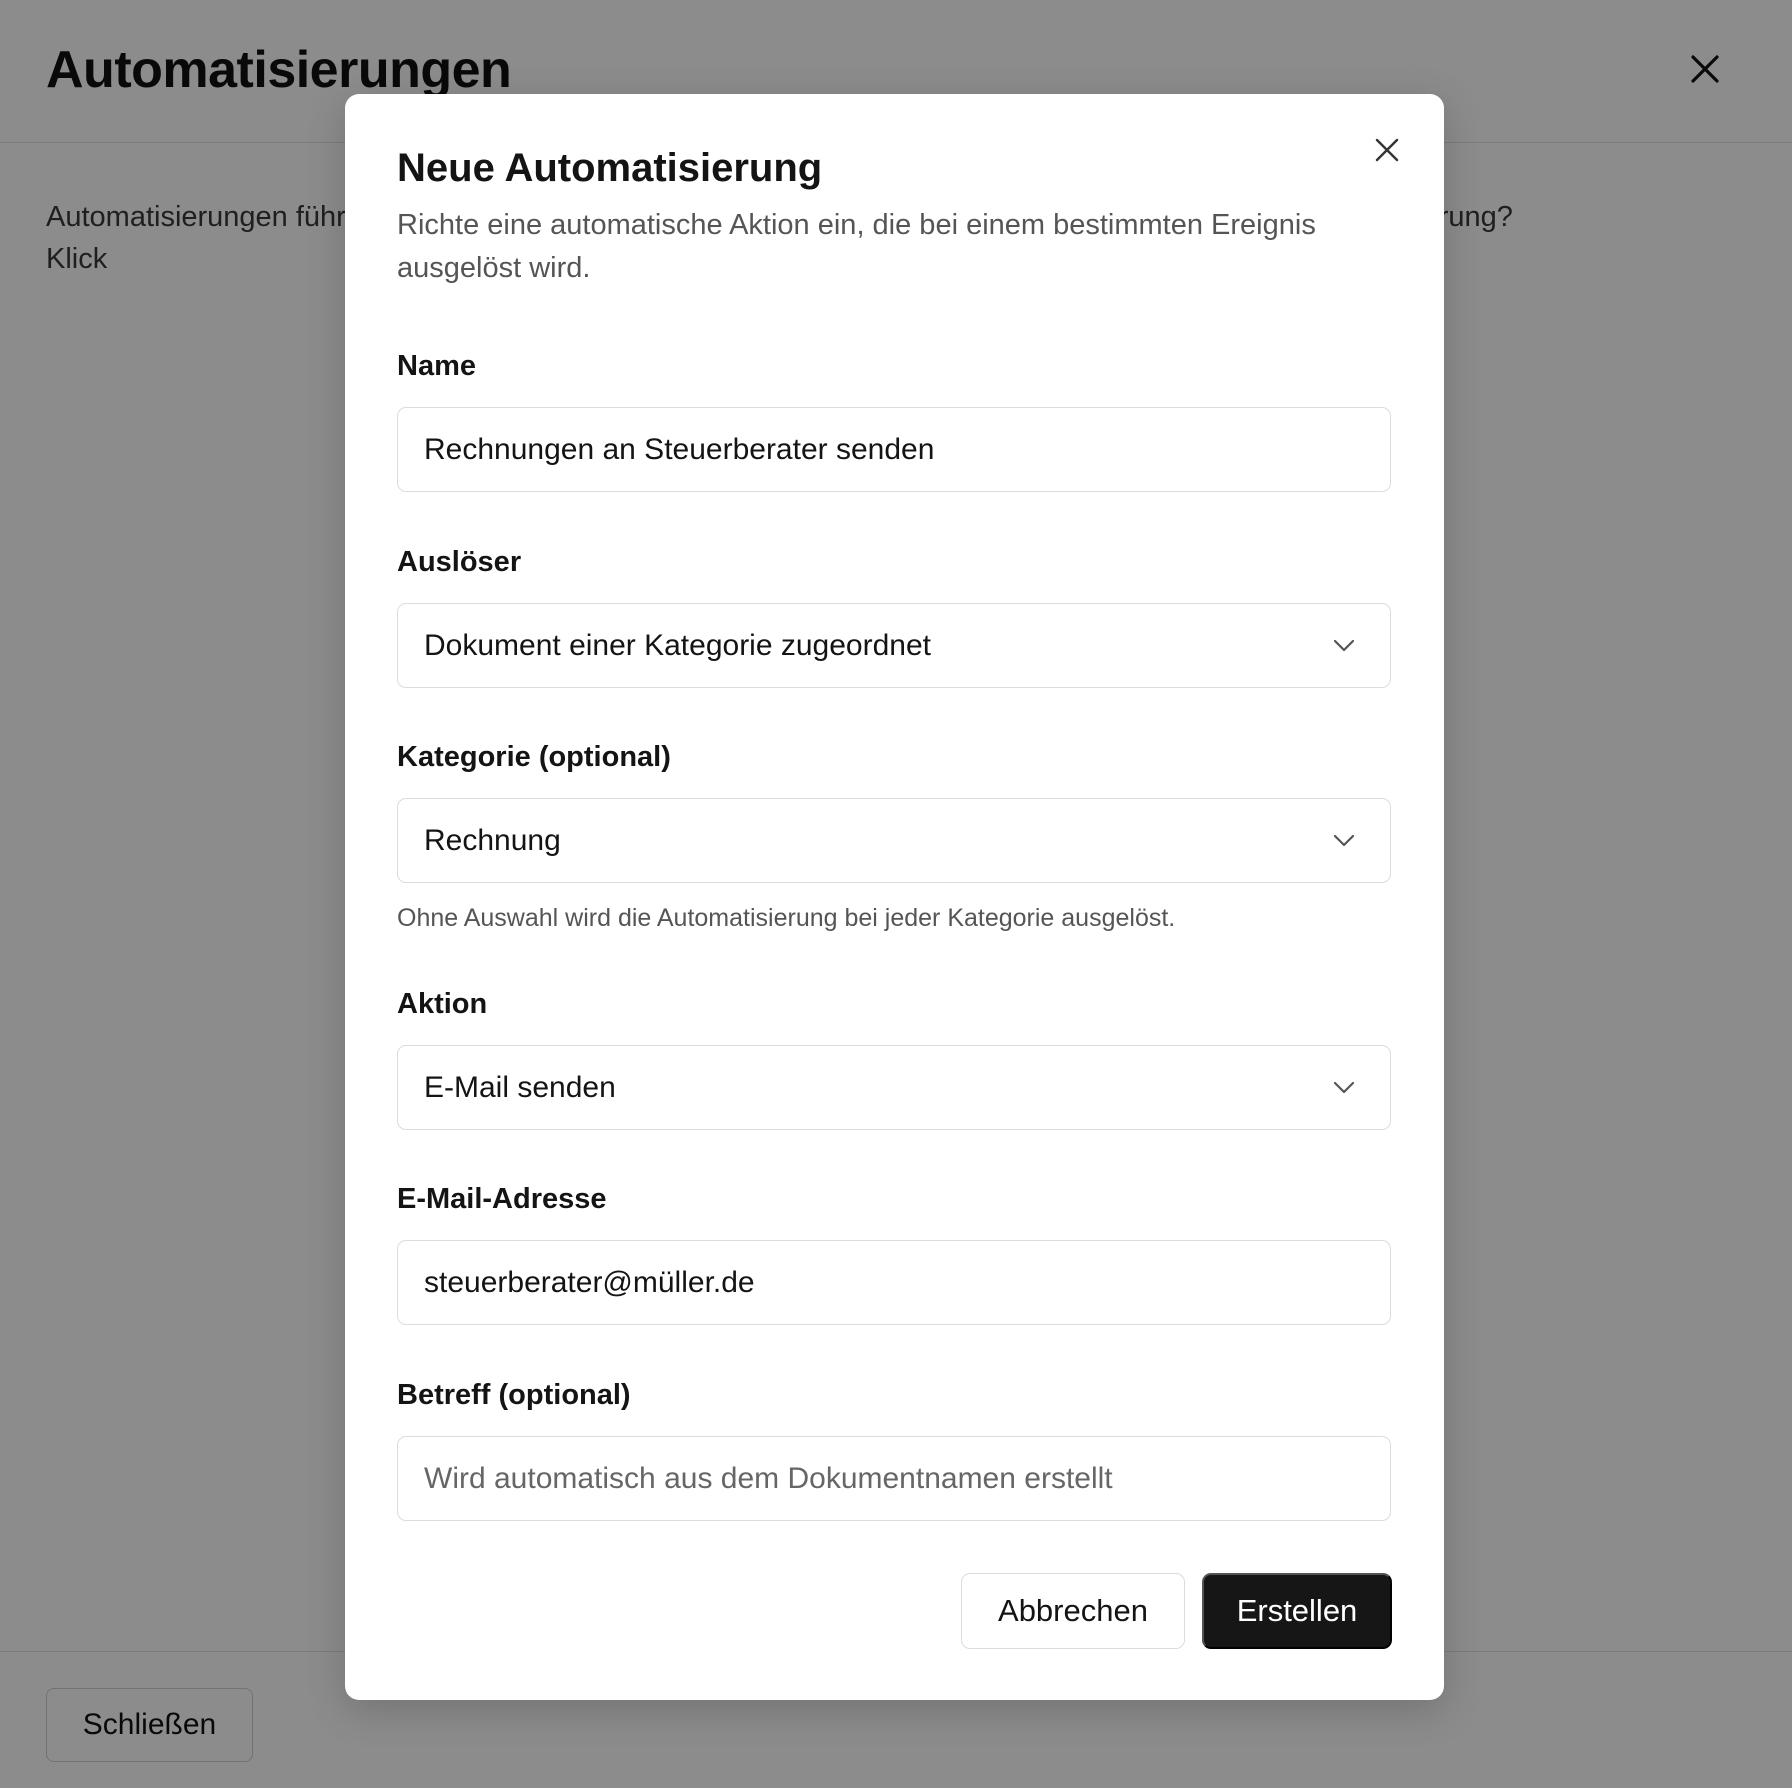 The height and width of the screenshot is (1788, 1792). What do you see at coordinates (589, 1282) in the screenshot?
I see `email-field-value: steuerberater@müller.de` at bounding box center [589, 1282].